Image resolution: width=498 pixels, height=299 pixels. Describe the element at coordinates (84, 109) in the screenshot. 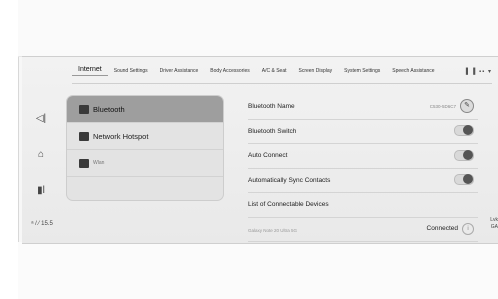

I see `bluetooth-icon` at that location.